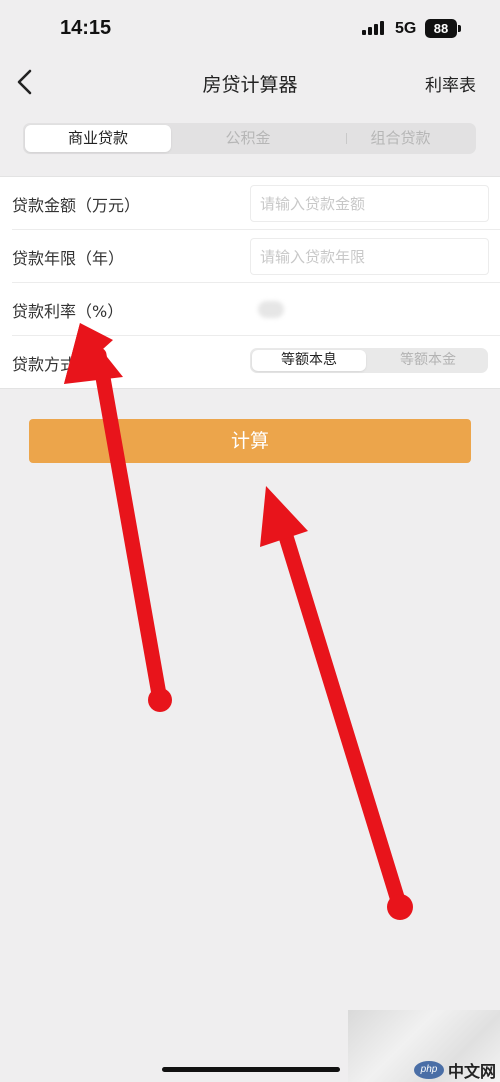 This screenshot has height=1082, width=500. What do you see at coordinates (118, 517) in the screenshot?
I see `arrow-annotation-rate` at bounding box center [118, 517].